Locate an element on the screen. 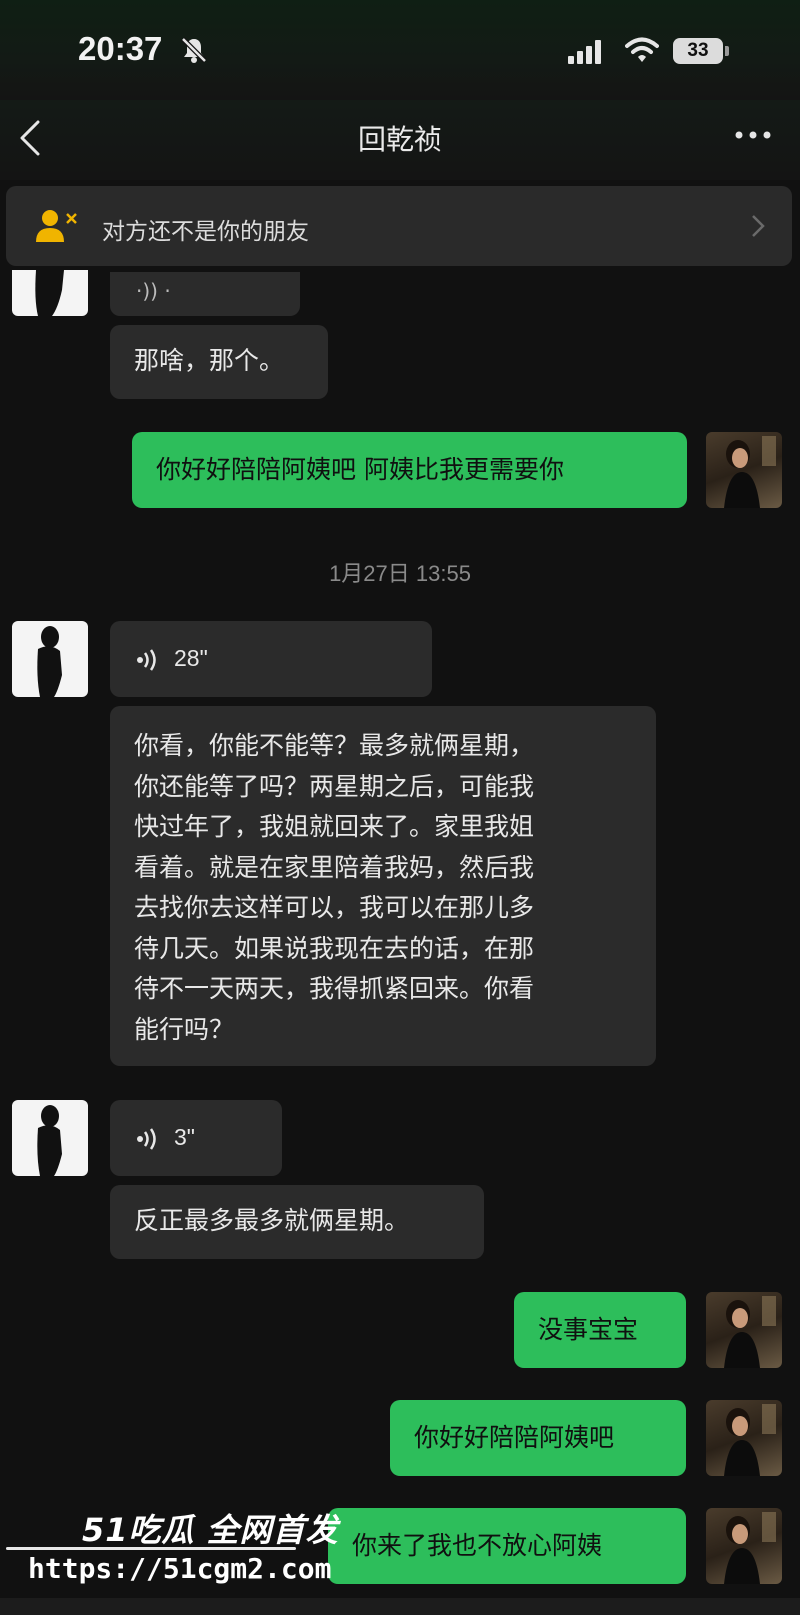 The image size is (800, 1615). message-bubble-outgoing: 没事宝宝 is located at coordinates (600, 1330).